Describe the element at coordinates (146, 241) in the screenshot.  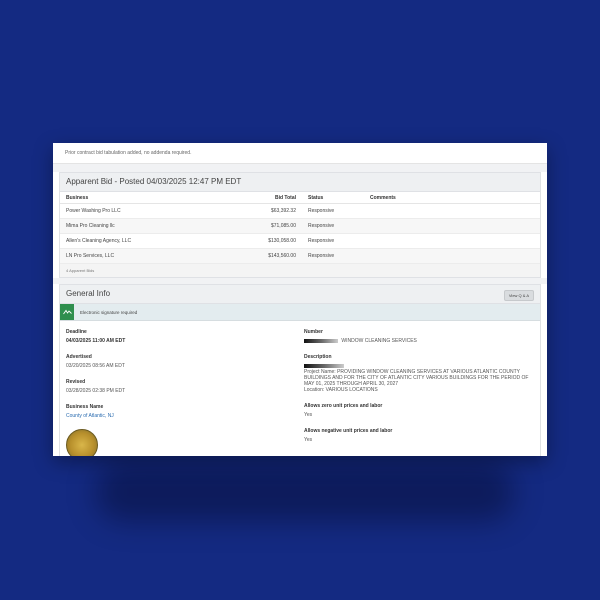
I see `cell-business: Allen's Cleaning Agency, LLC` at that location.